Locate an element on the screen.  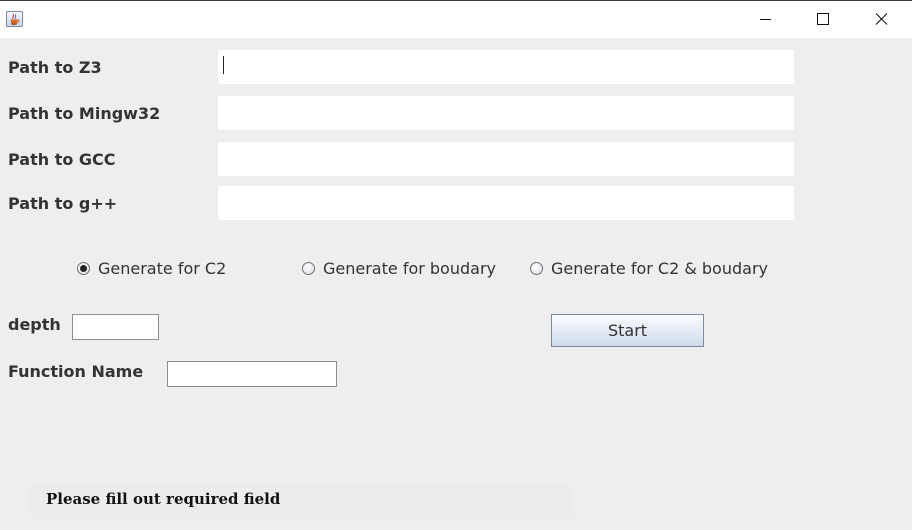
radio-generate-c2-and-boundary: Generate for C2 & boudary is located at coordinates (649, 268).